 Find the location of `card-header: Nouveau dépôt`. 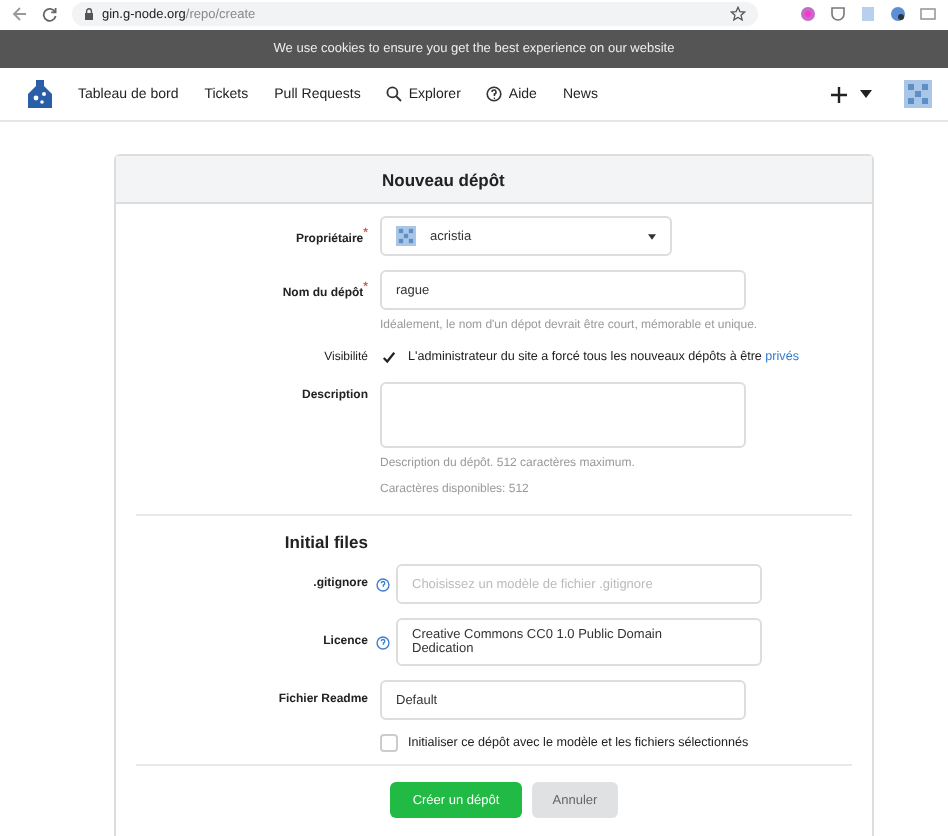

card-header: Nouveau dépôt is located at coordinates (494, 180).